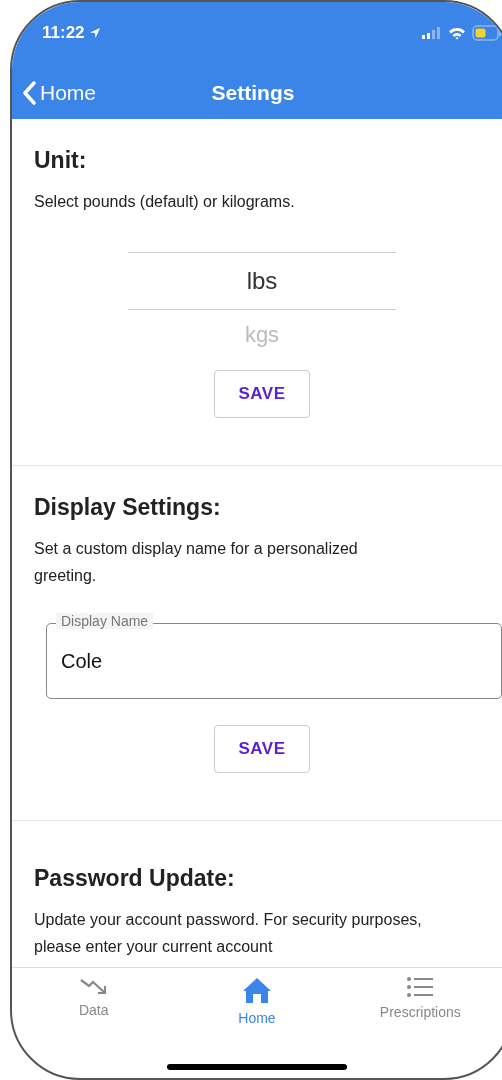 Image resolution: width=502 pixels, height=1080 pixels. What do you see at coordinates (262, 281) in the screenshot?
I see `picker-option: lbs` at bounding box center [262, 281].